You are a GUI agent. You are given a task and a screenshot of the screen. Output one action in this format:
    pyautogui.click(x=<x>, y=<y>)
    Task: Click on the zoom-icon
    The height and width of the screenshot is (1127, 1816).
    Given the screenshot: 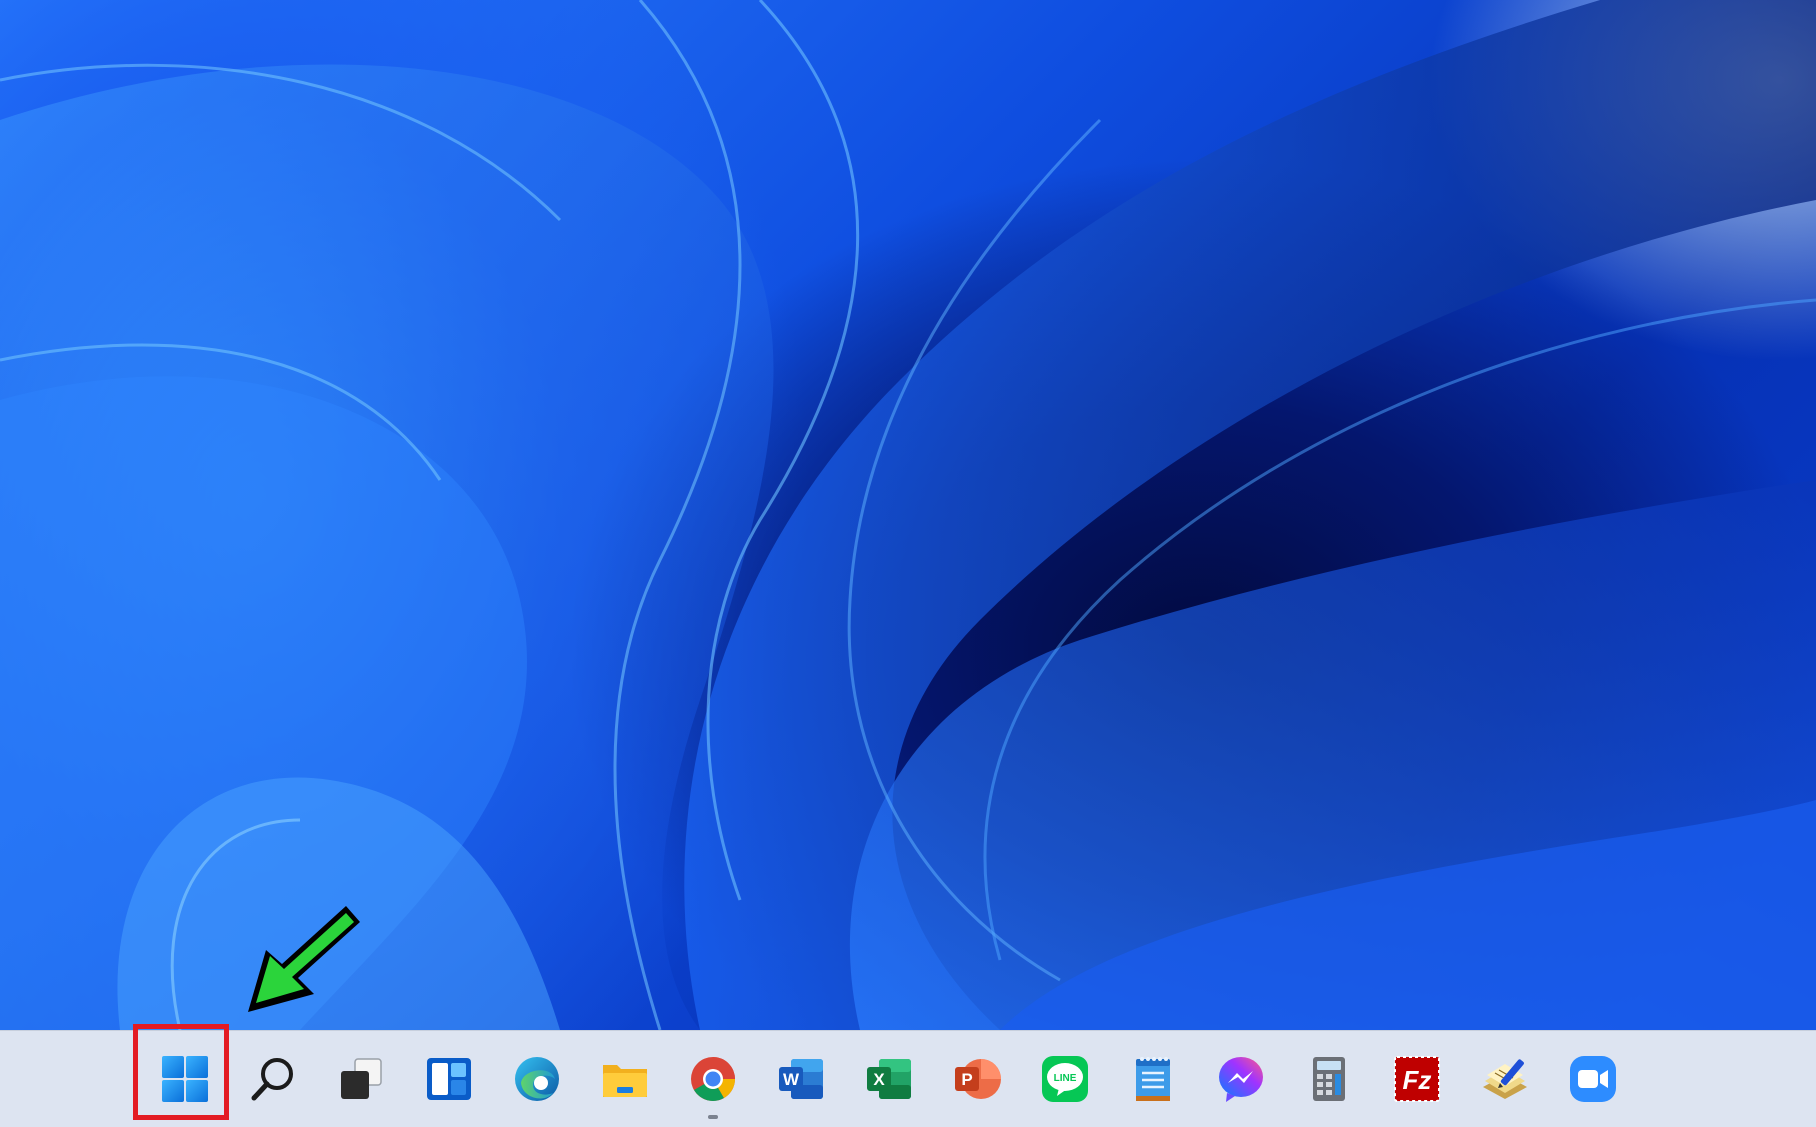 What is the action you would take?
    pyautogui.click(x=1593, y=1079)
    